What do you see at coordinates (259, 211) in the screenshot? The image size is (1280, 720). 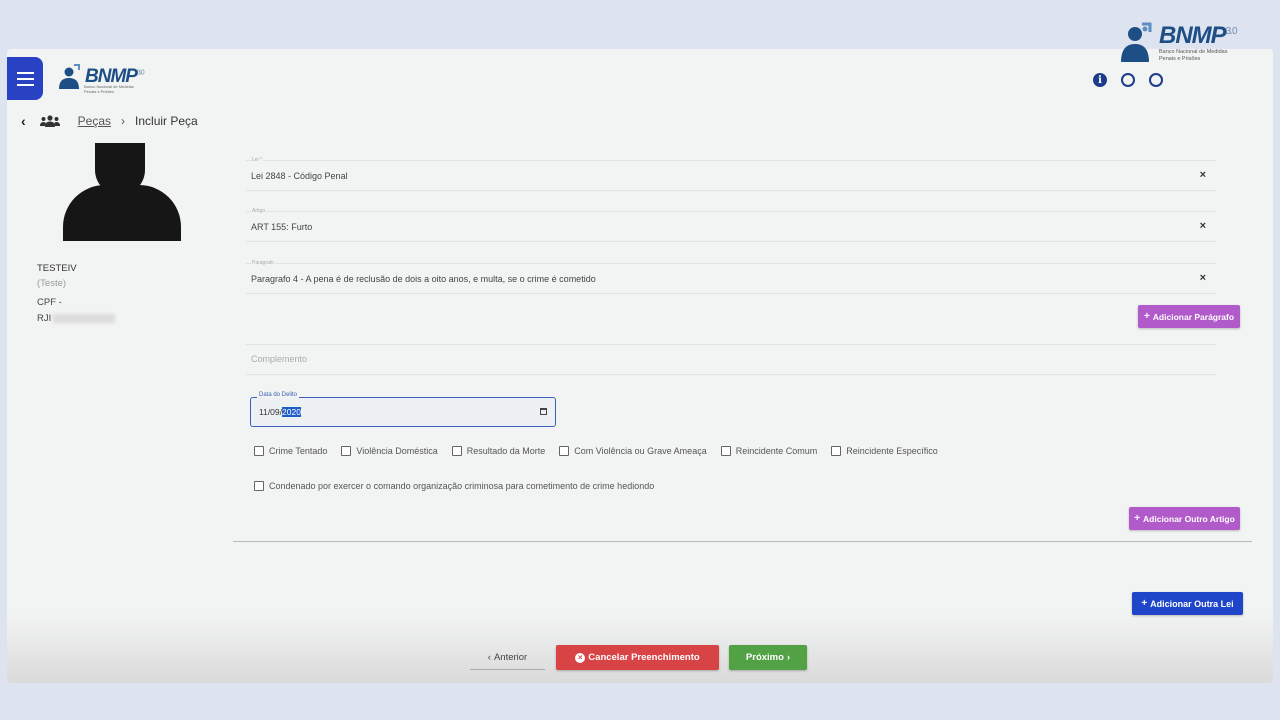 I see `artigo-label: Artigo` at bounding box center [259, 211].